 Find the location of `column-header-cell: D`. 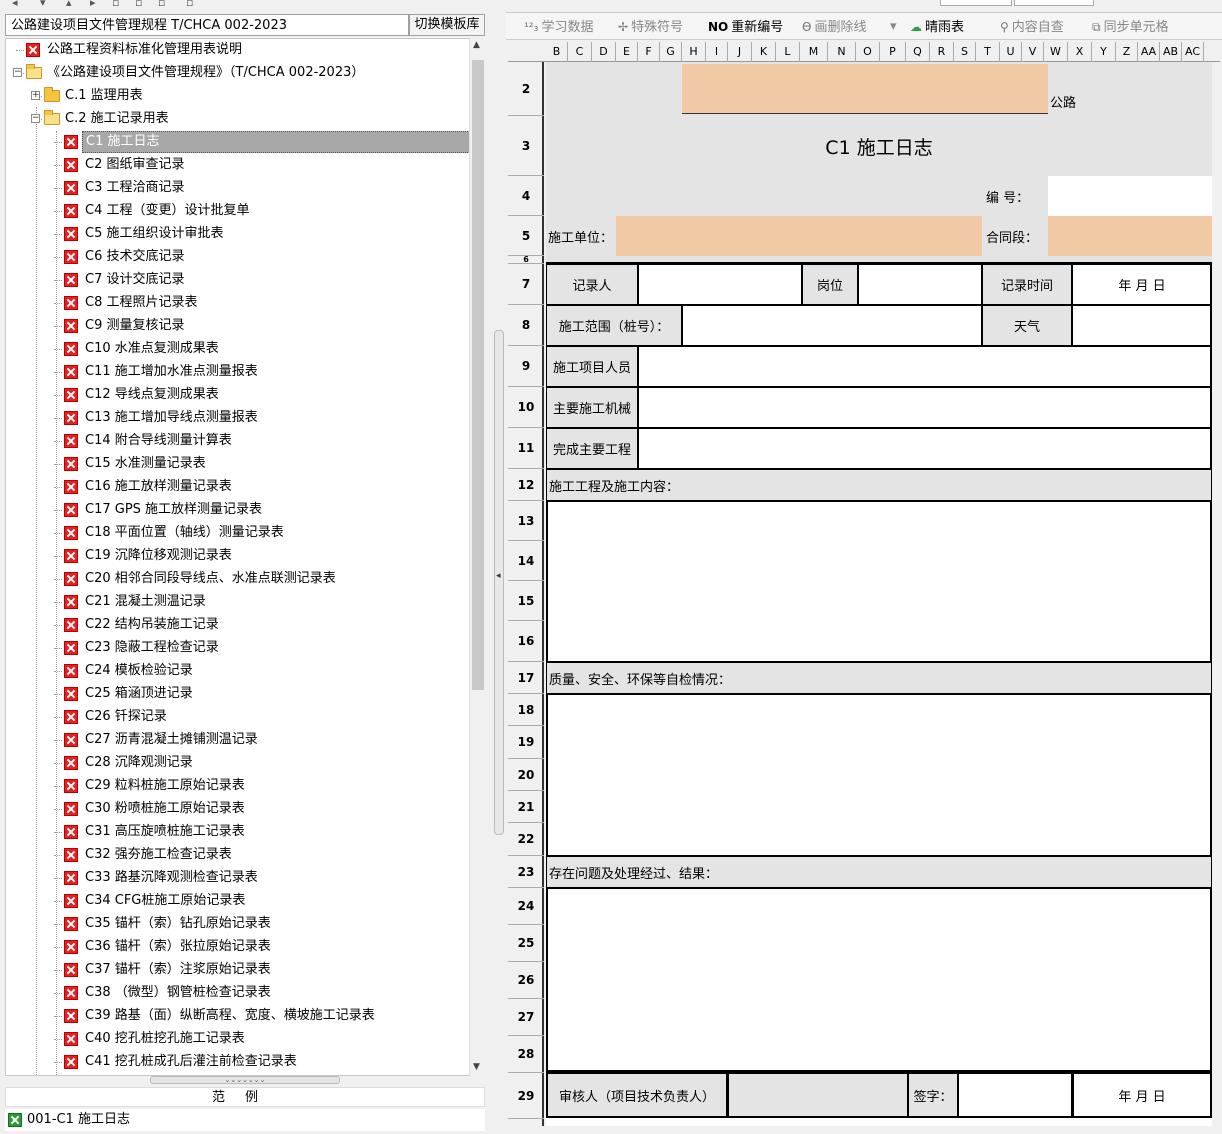

column-header-cell: D is located at coordinates (604, 52).